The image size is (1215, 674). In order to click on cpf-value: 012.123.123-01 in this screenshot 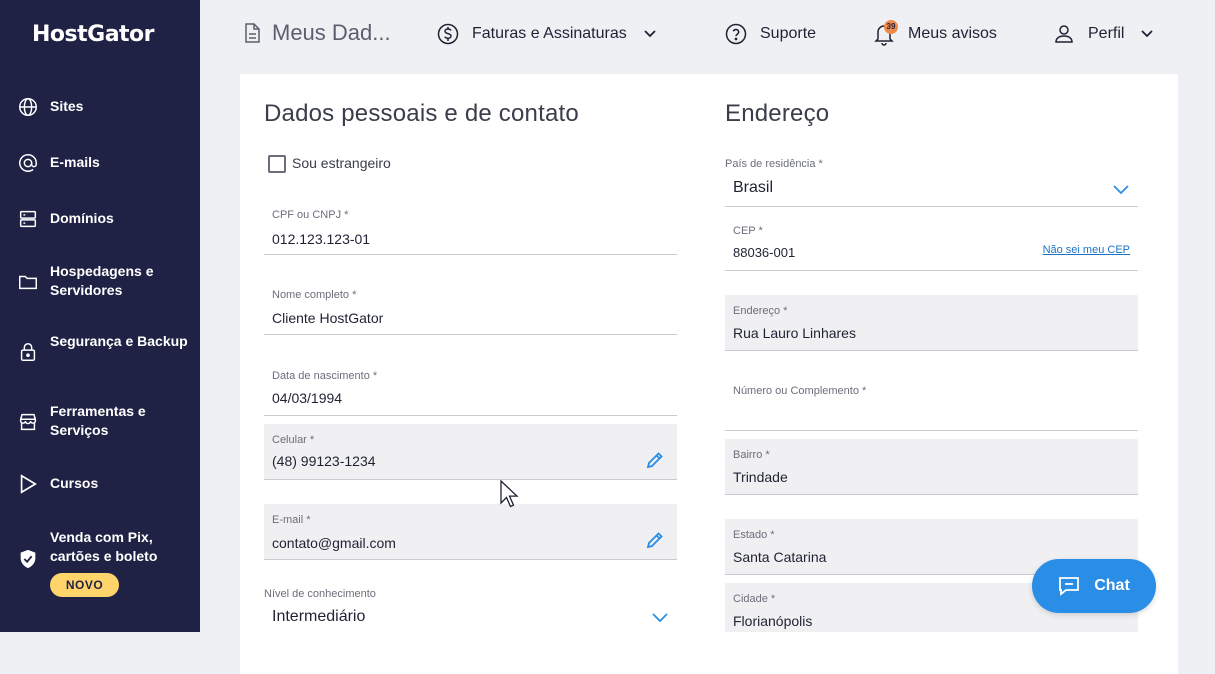, I will do `click(442, 239)`.